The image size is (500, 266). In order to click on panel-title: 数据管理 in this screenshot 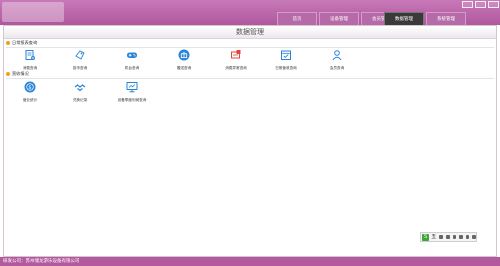, I will do `click(250, 32)`.